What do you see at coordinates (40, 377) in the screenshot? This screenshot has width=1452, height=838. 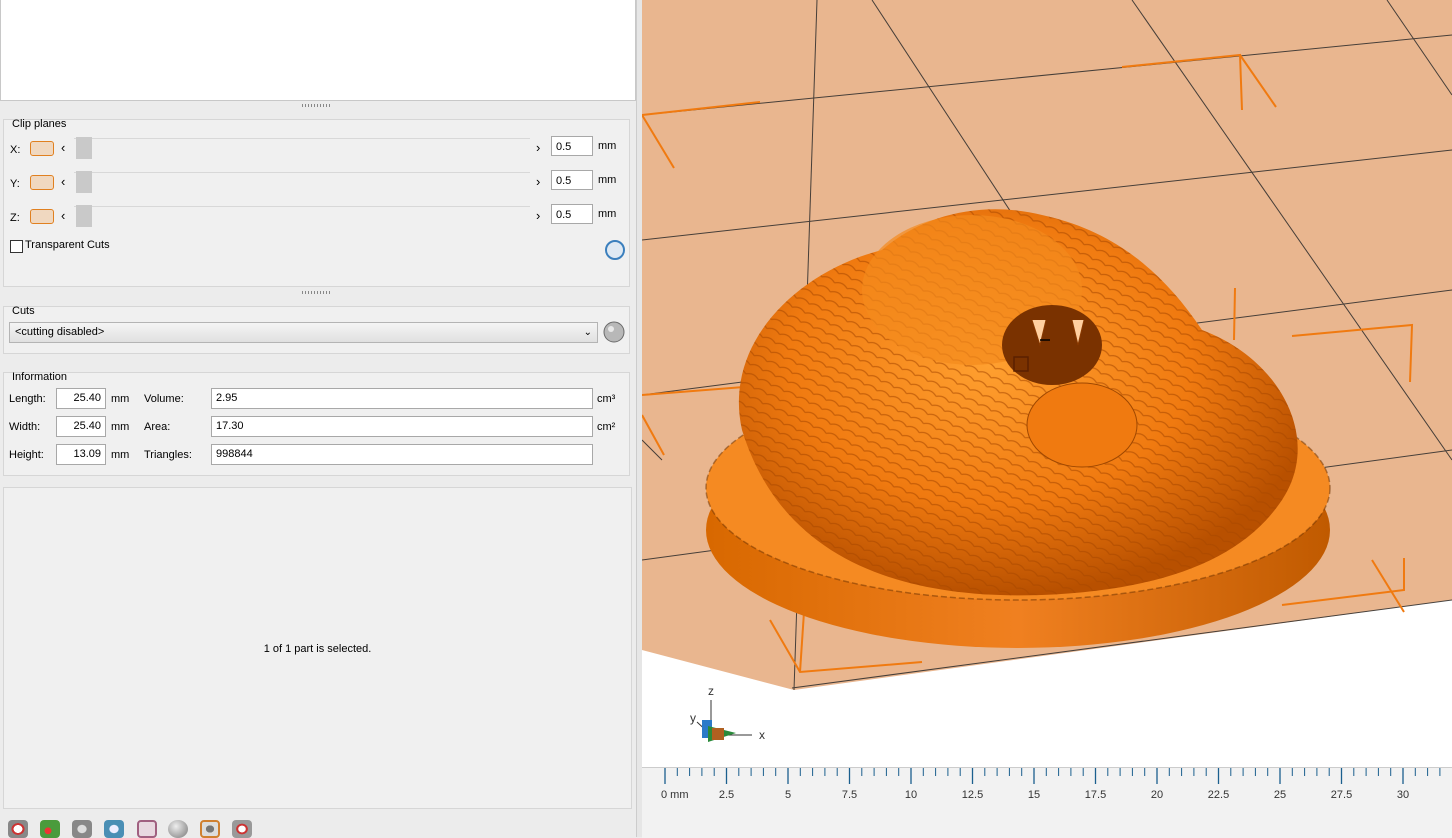 I see `information-title: Information` at bounding box center [40, 377].